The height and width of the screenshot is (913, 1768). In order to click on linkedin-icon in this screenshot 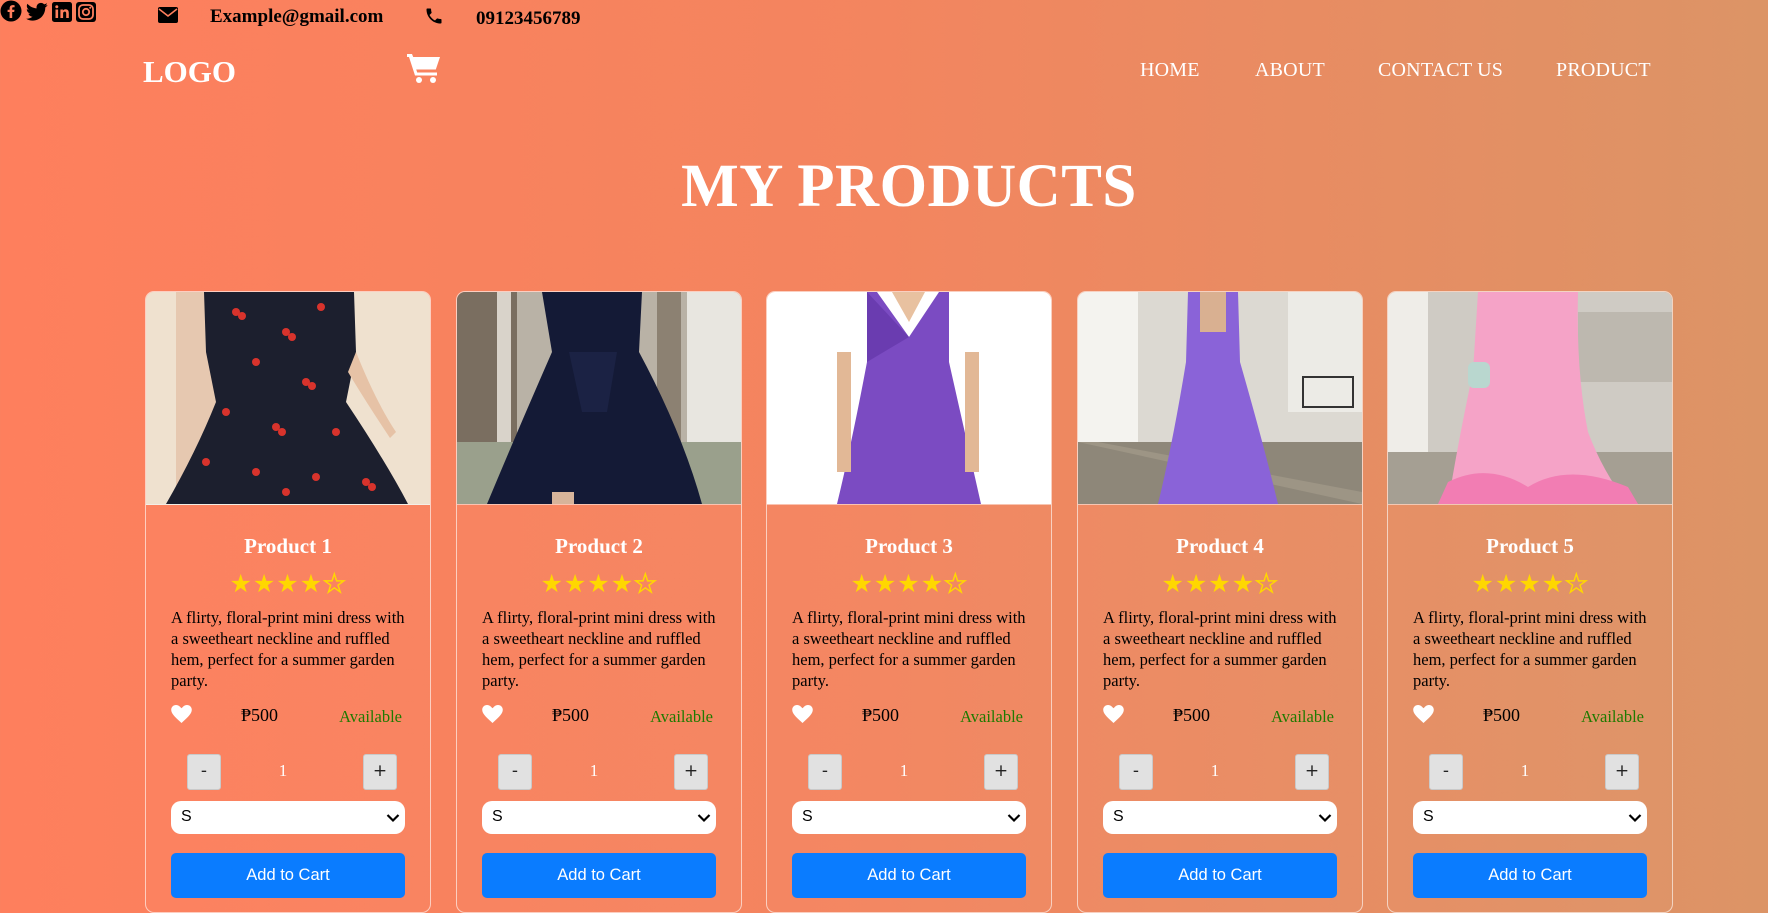, I will do `click(64, 14)`.